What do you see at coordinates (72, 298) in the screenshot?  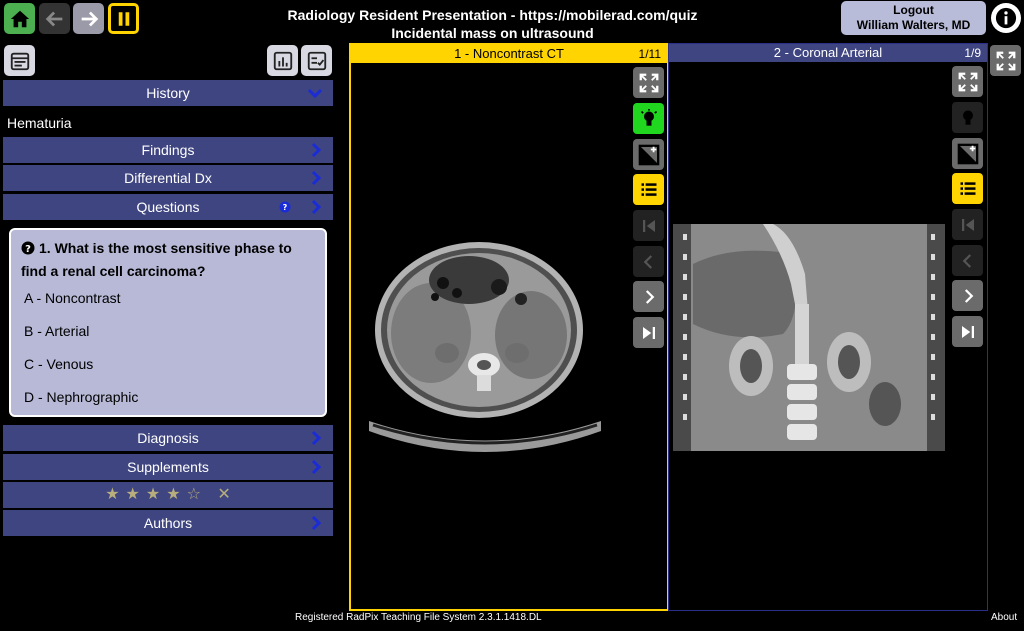 I see `option-a: A - Noncontrast` at bounding box center [72, 298].